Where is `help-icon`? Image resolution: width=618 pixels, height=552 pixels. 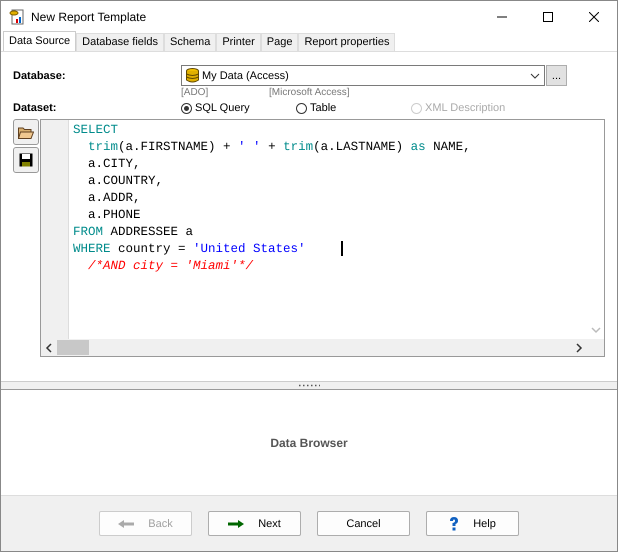
help-icon is located at coordinates (454, 523).